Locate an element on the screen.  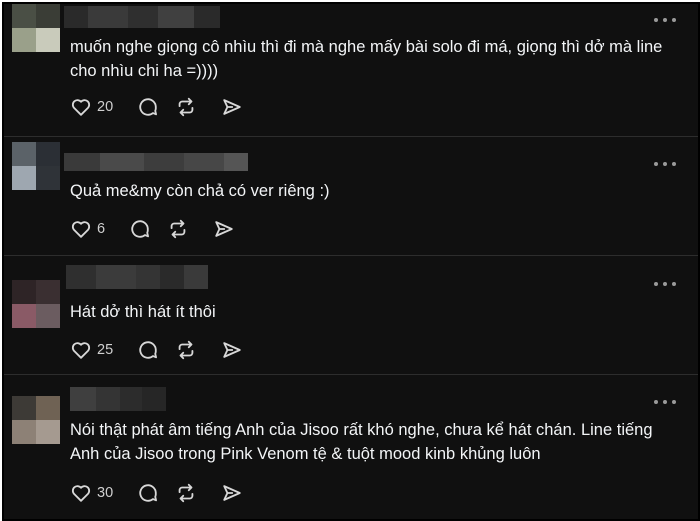
action-bar: 25 is located at coordinates (156, 350).